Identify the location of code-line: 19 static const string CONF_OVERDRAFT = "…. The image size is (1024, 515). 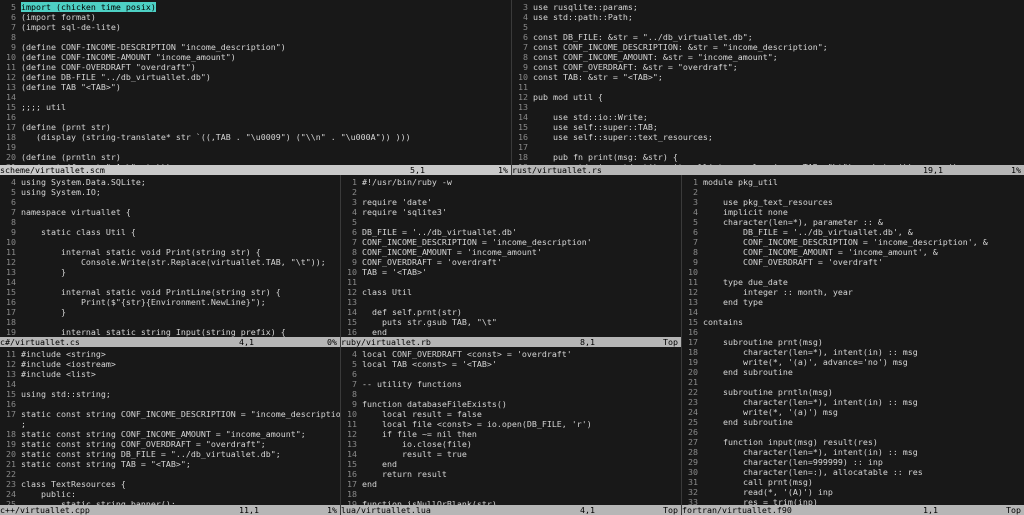
(170, 444).